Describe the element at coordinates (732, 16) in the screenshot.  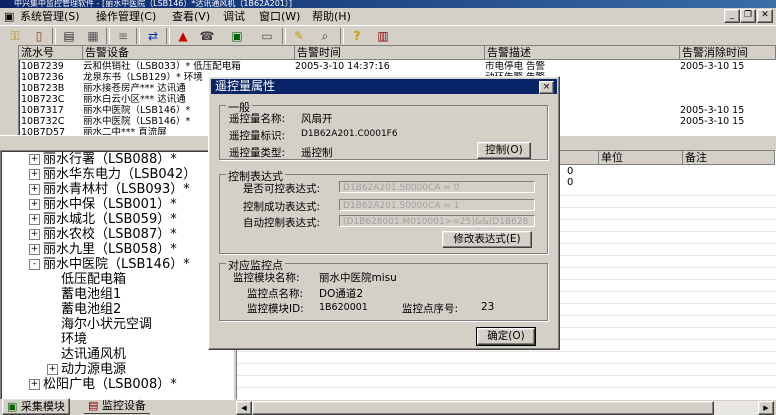
I see `minimize-icon: _` at that location.